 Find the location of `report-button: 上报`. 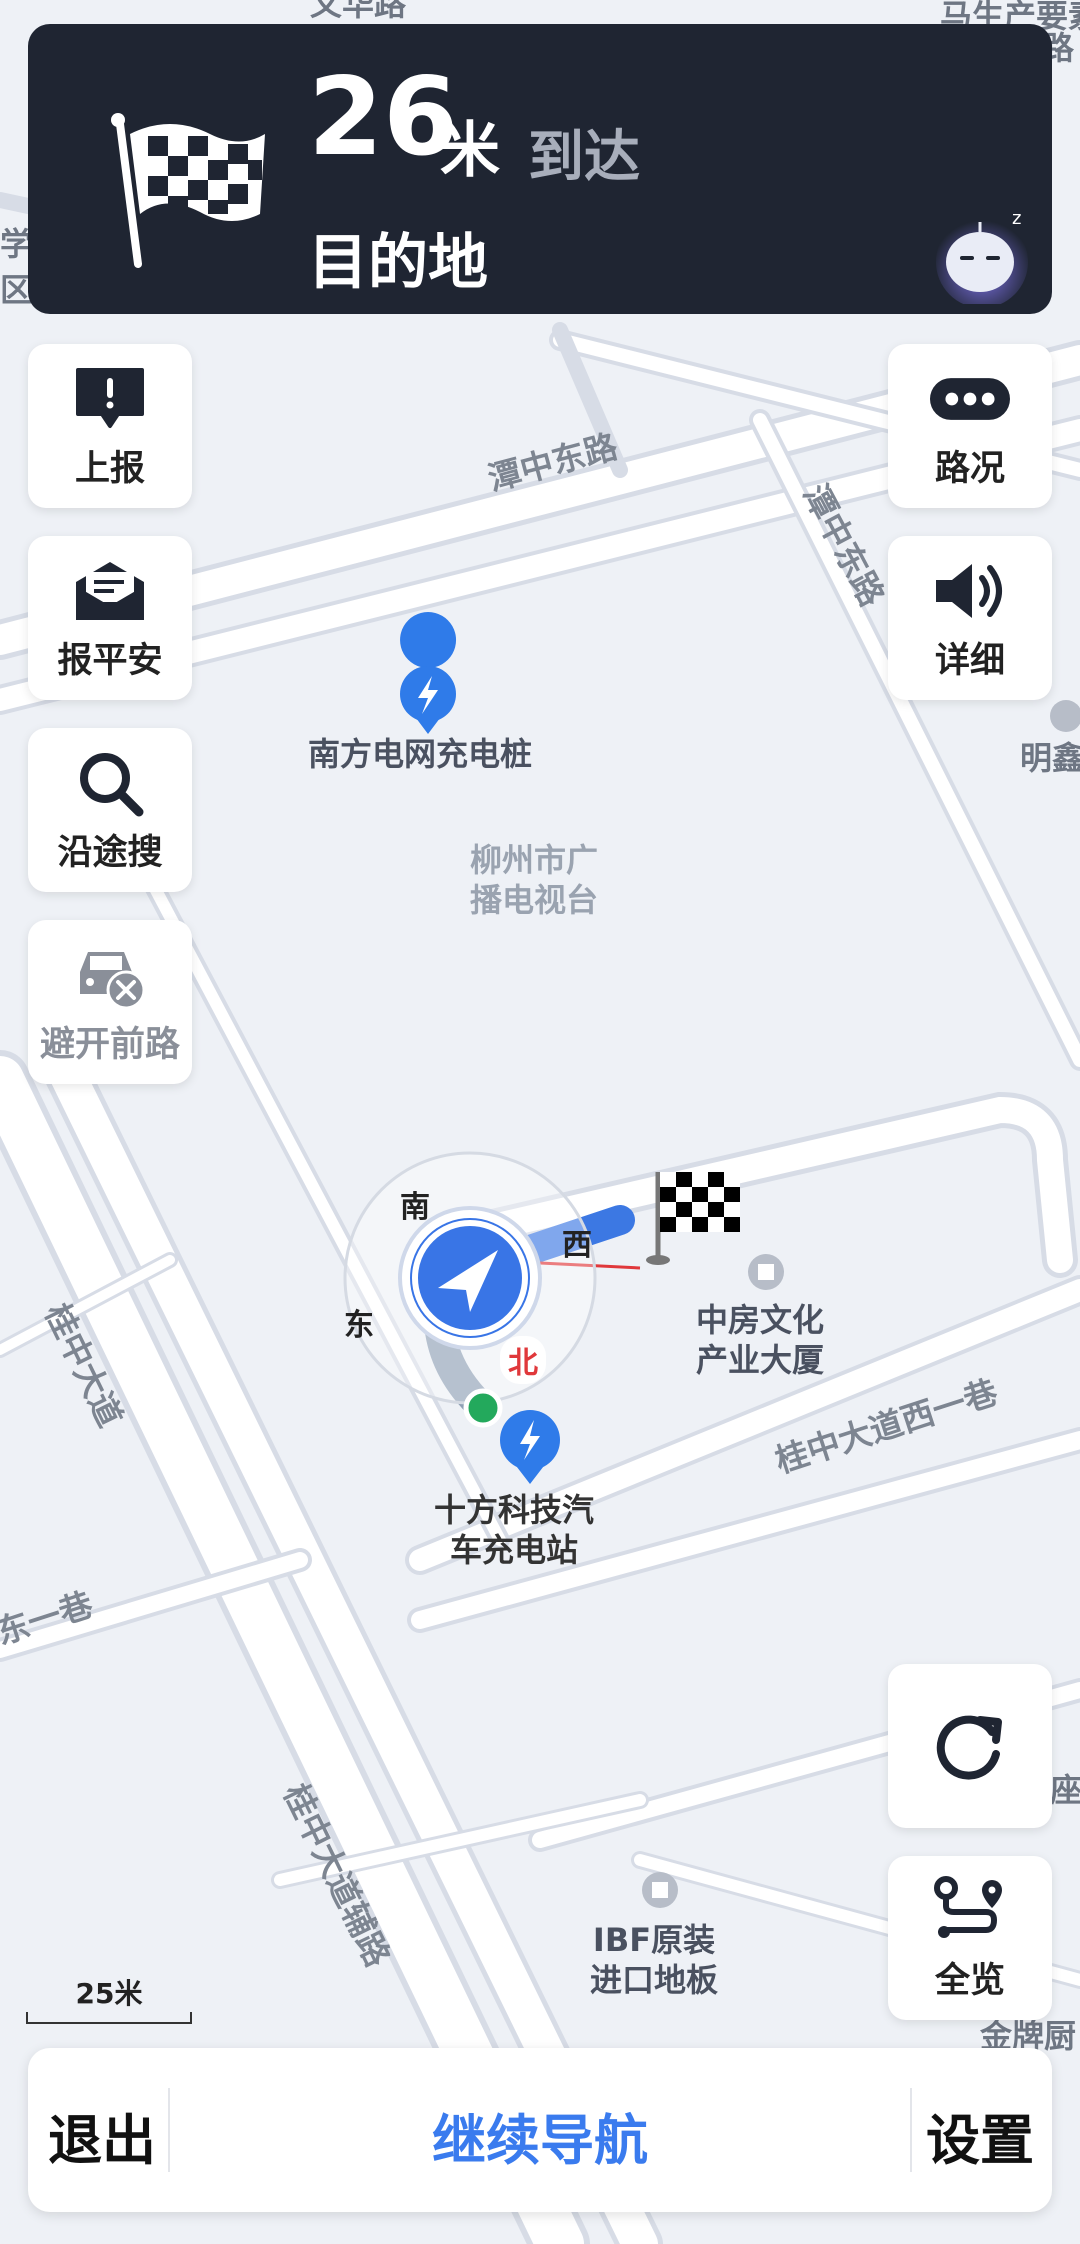

report-button: 上报 is located at coordinates (110, 426).